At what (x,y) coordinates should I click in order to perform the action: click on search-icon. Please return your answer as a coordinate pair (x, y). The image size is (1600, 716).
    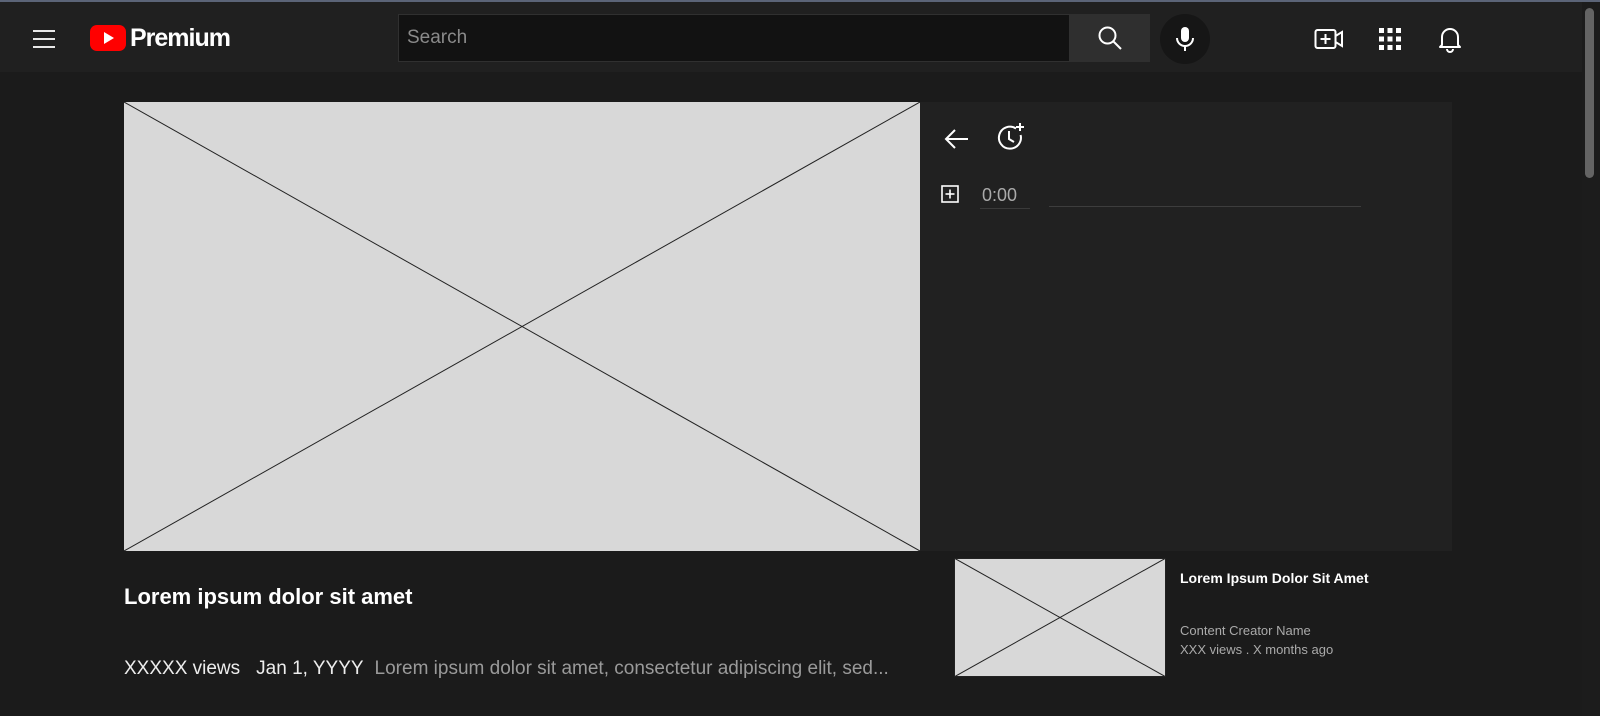
    Looking at the image, I should click on (1110, 38).